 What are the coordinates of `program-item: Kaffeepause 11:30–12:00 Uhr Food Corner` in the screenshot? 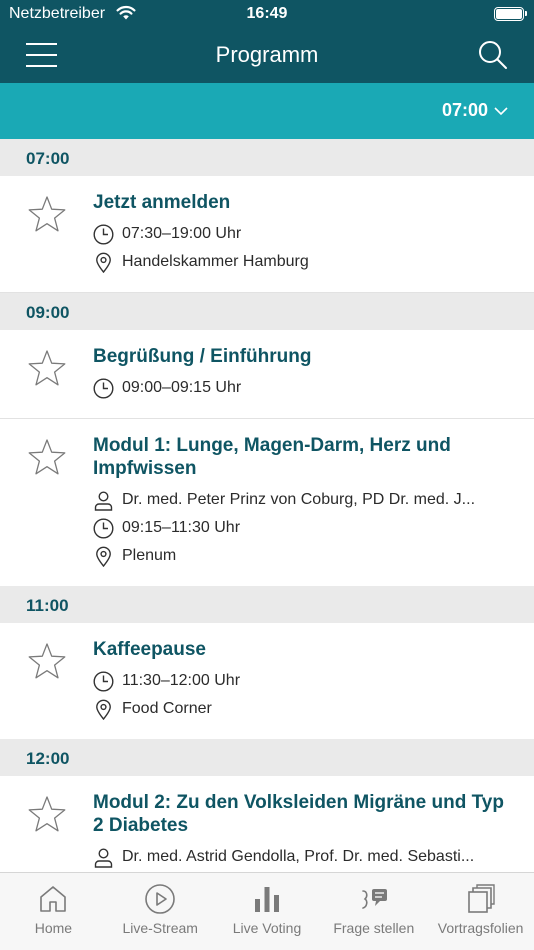 It's located at (267, 681).